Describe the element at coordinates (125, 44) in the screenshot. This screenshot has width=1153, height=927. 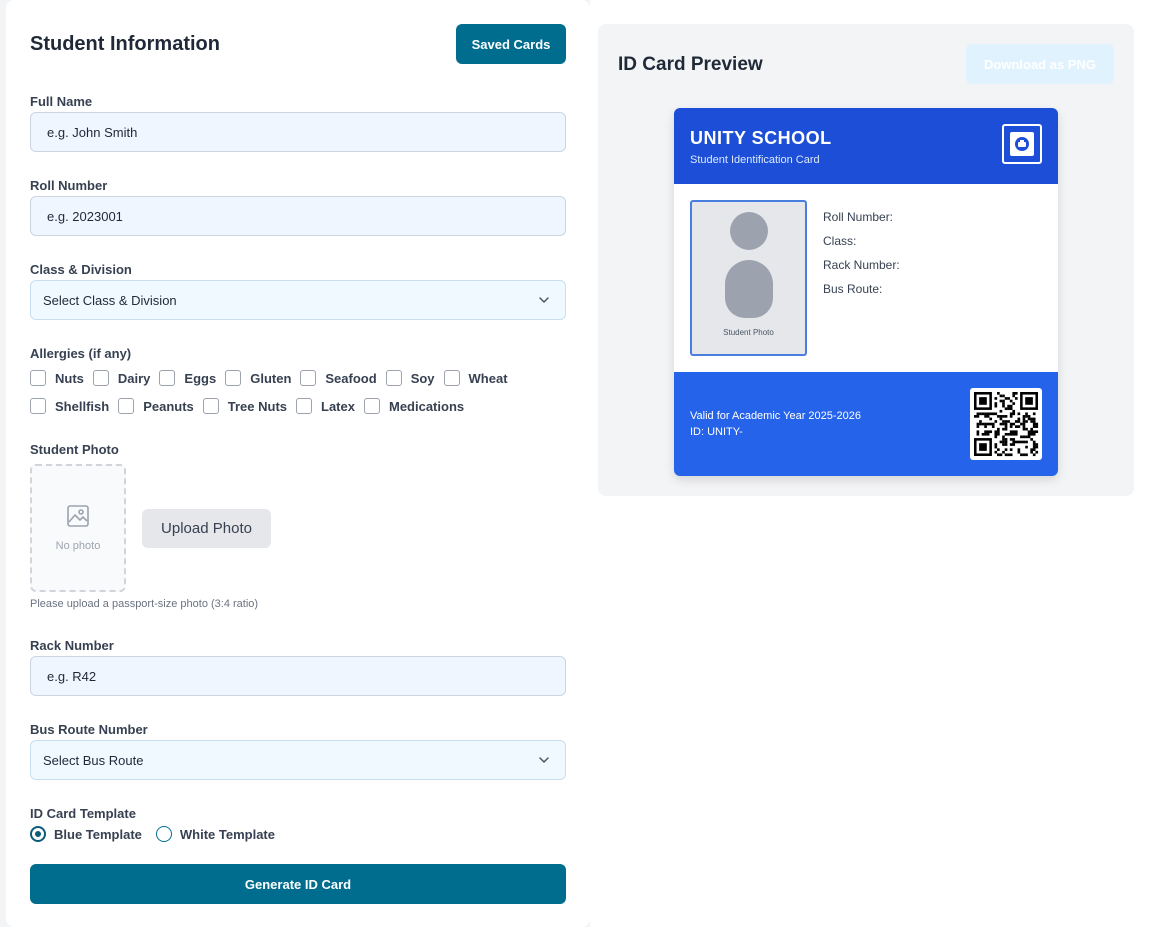
I see `form-title: Student Information` at that location.